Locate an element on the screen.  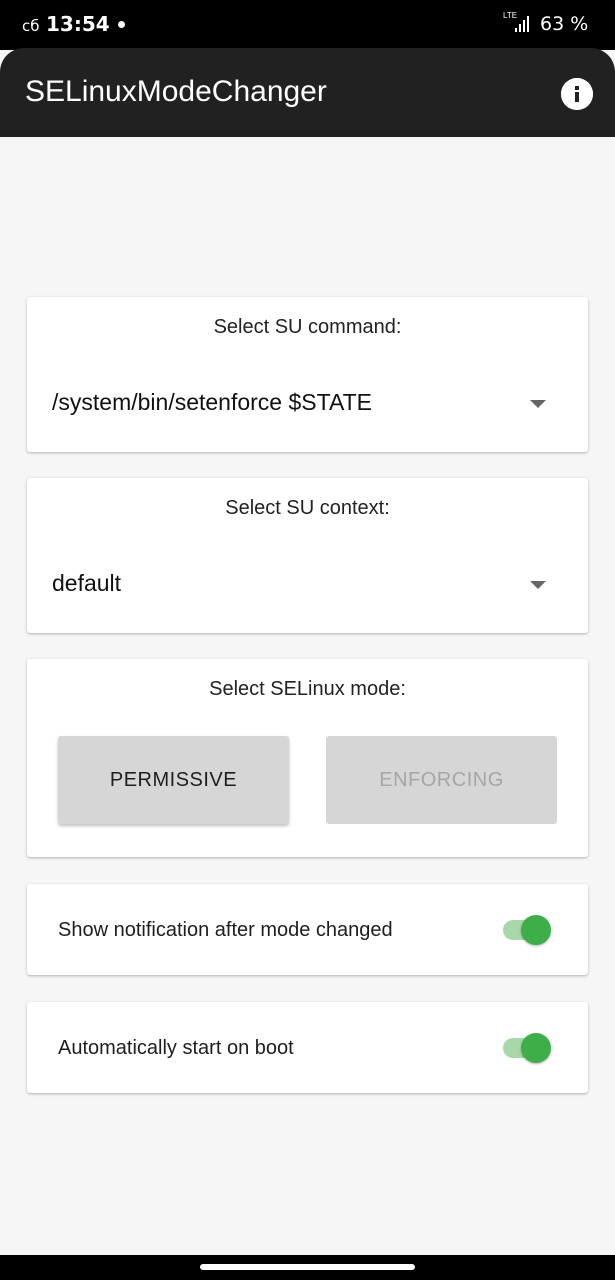
home-gesture-handle is located at coordinates (307, 1267).